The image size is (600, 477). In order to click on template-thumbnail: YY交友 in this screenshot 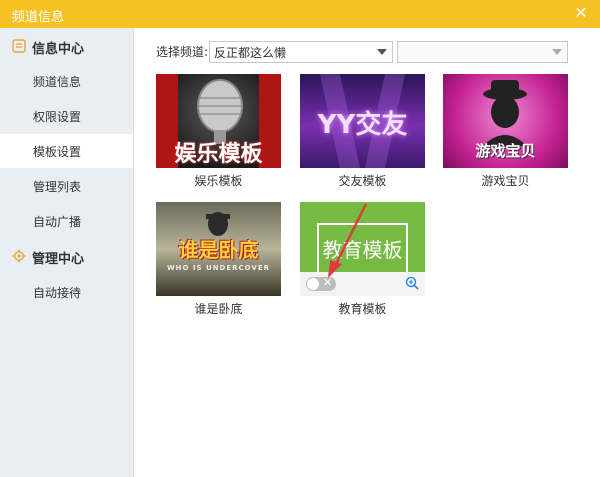, I will do `click(362, 121)`.